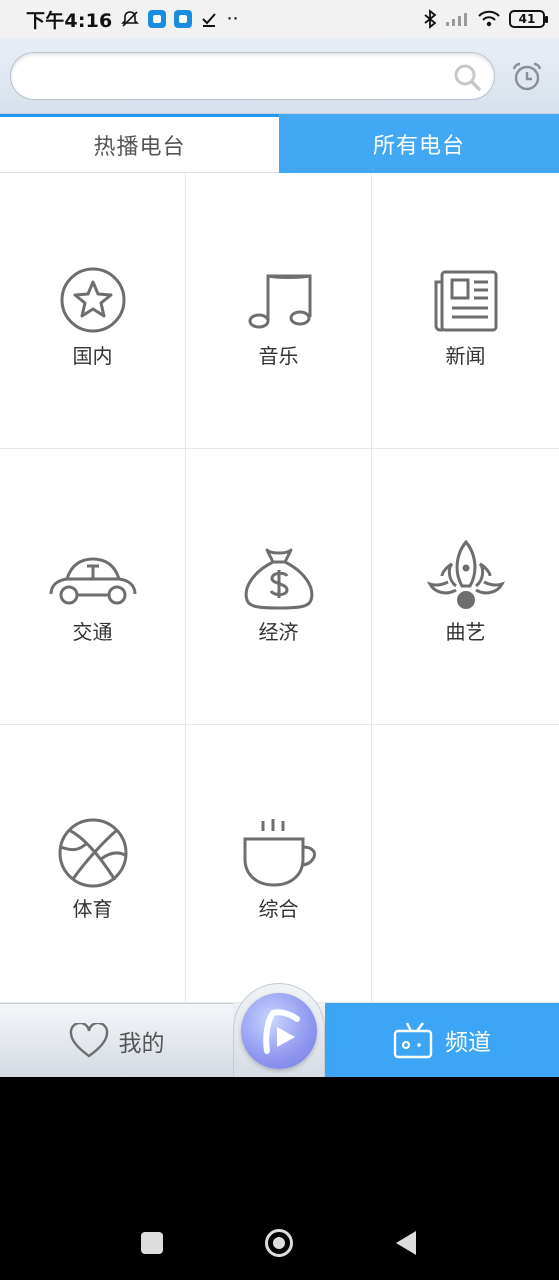 Image resolution: width=559 pixels, height=1280 pixels. What do you see at coordinates (92, 300) in the screenshot?
I see `star-circle-icon` at bounding box center [92, 300].